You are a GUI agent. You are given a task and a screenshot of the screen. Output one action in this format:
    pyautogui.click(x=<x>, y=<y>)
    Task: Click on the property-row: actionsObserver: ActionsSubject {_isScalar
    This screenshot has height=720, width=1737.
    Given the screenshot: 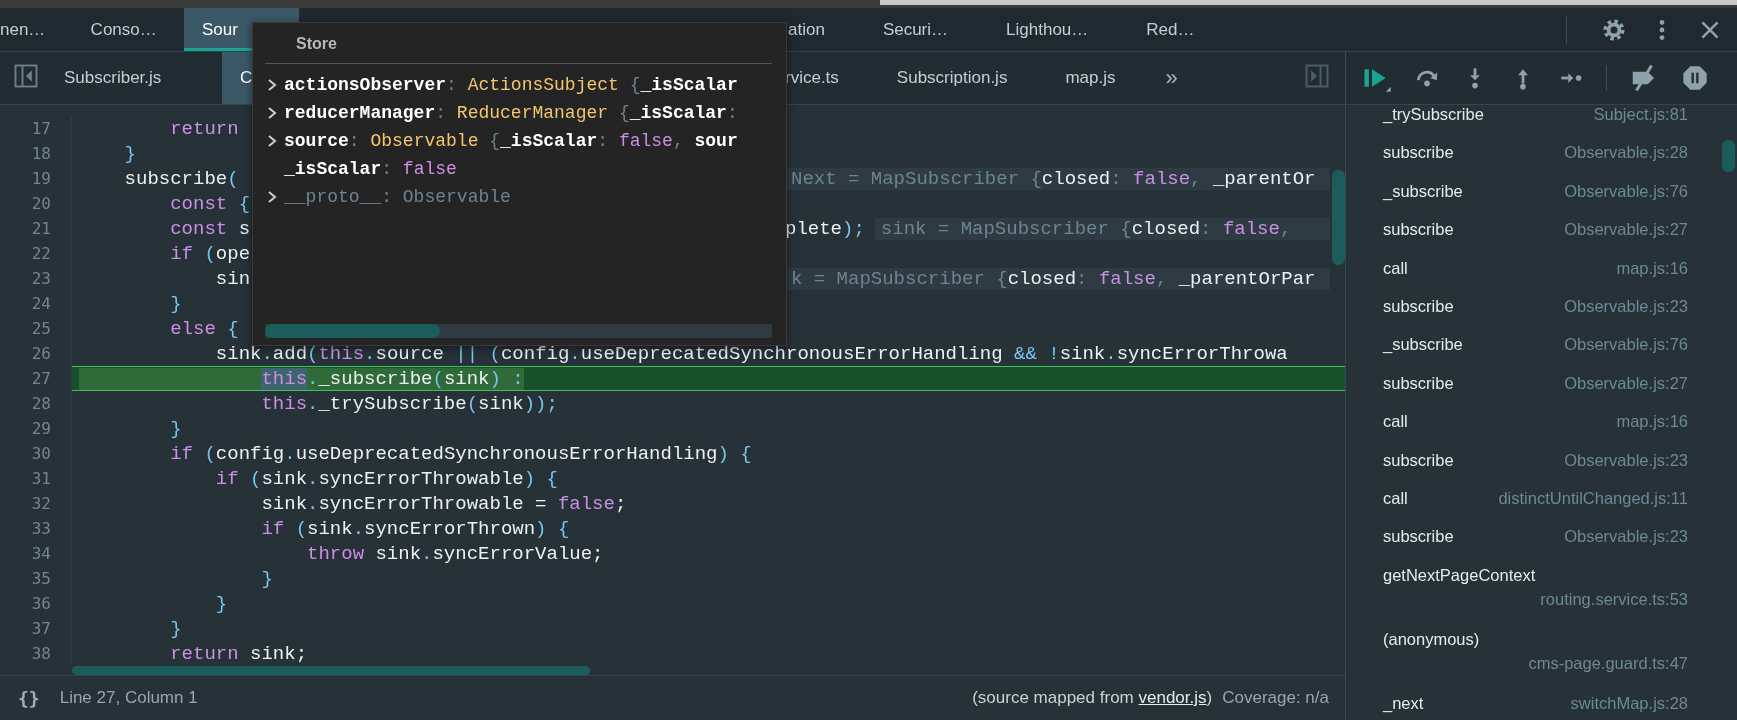 What is the action you would take?
    pyautogui.click(x=511, y=85)
    